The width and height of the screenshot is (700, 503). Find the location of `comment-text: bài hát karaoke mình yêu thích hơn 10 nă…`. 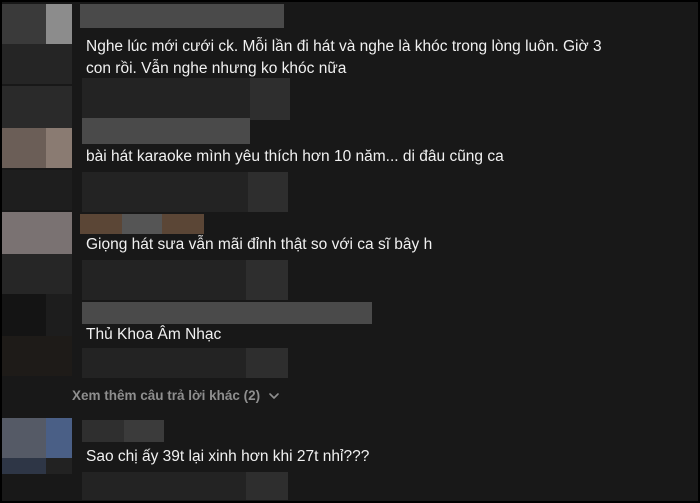

comment-text: bài hát karaoke mình yêu thích hơn 10 nă… is located at coordinates (295, 156).